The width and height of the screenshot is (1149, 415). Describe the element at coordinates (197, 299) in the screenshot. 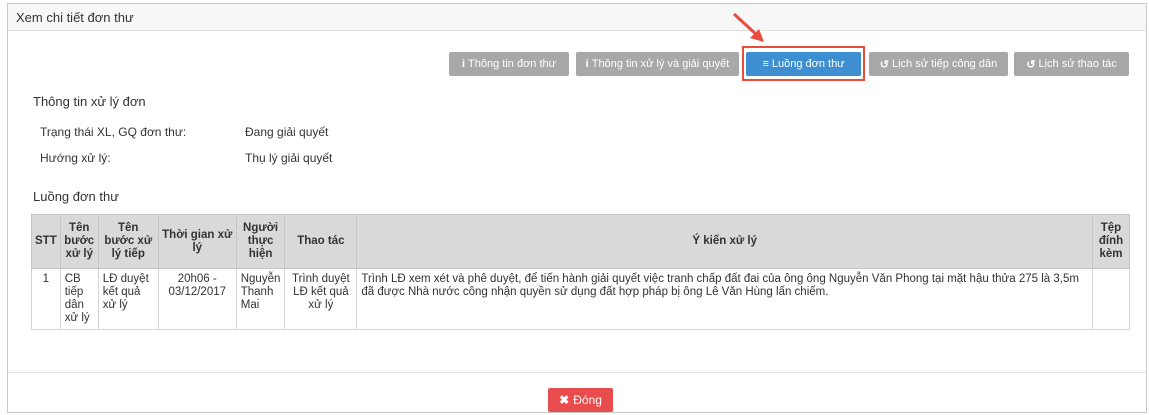

I see `cell-time: 20h06 - 03/12/2017` at that location.